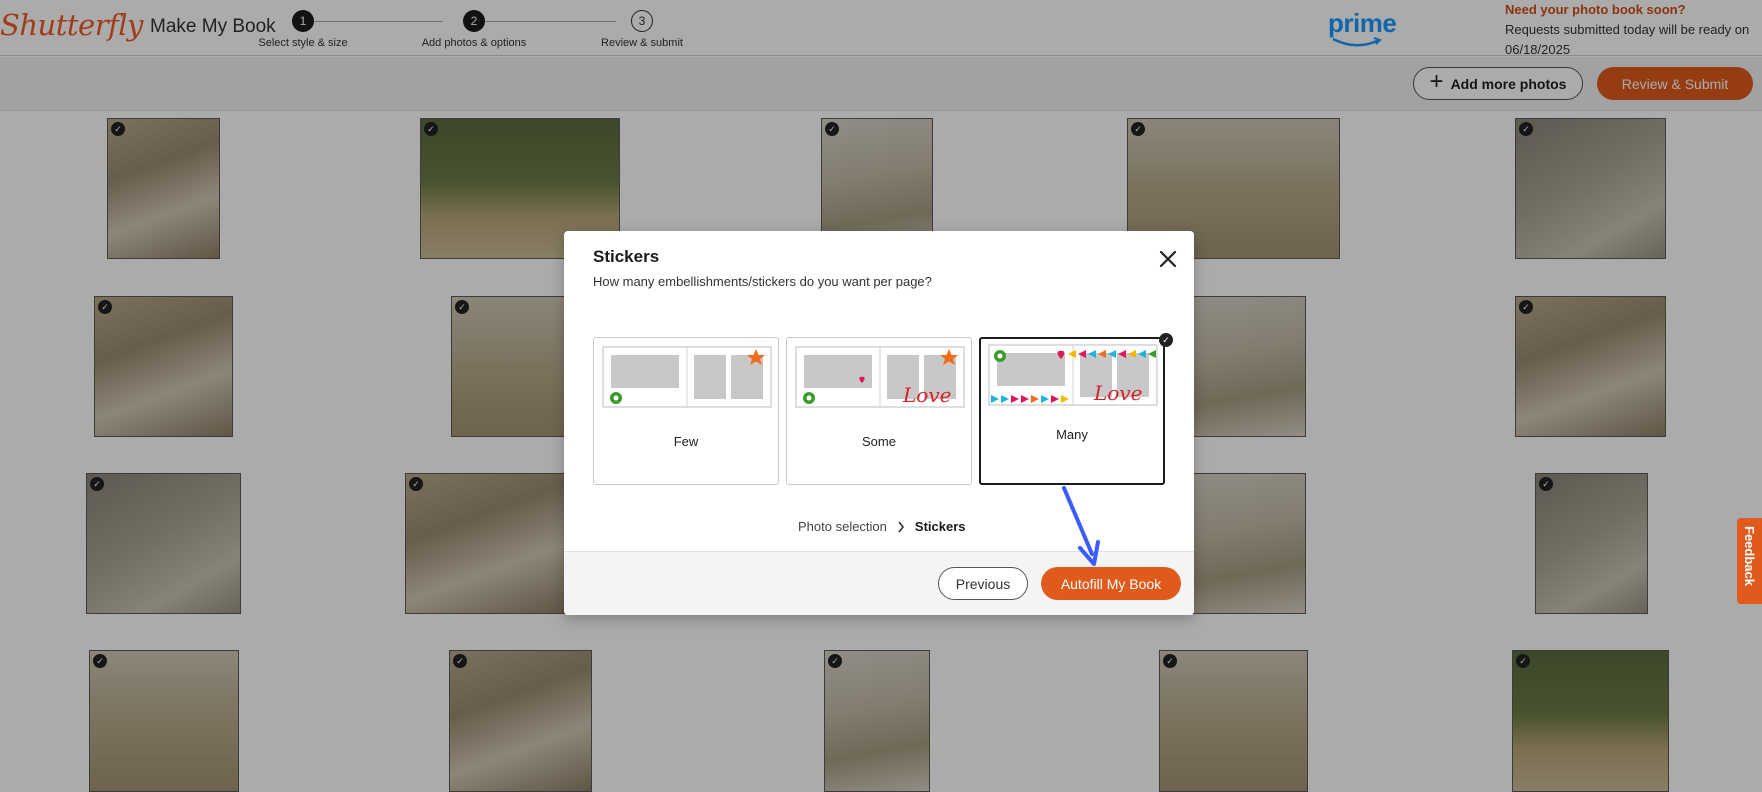 The width and height of the screenshot is (1762, 792). I want to click on breadcrumb-stickers: Stickers, so click(940, 526).